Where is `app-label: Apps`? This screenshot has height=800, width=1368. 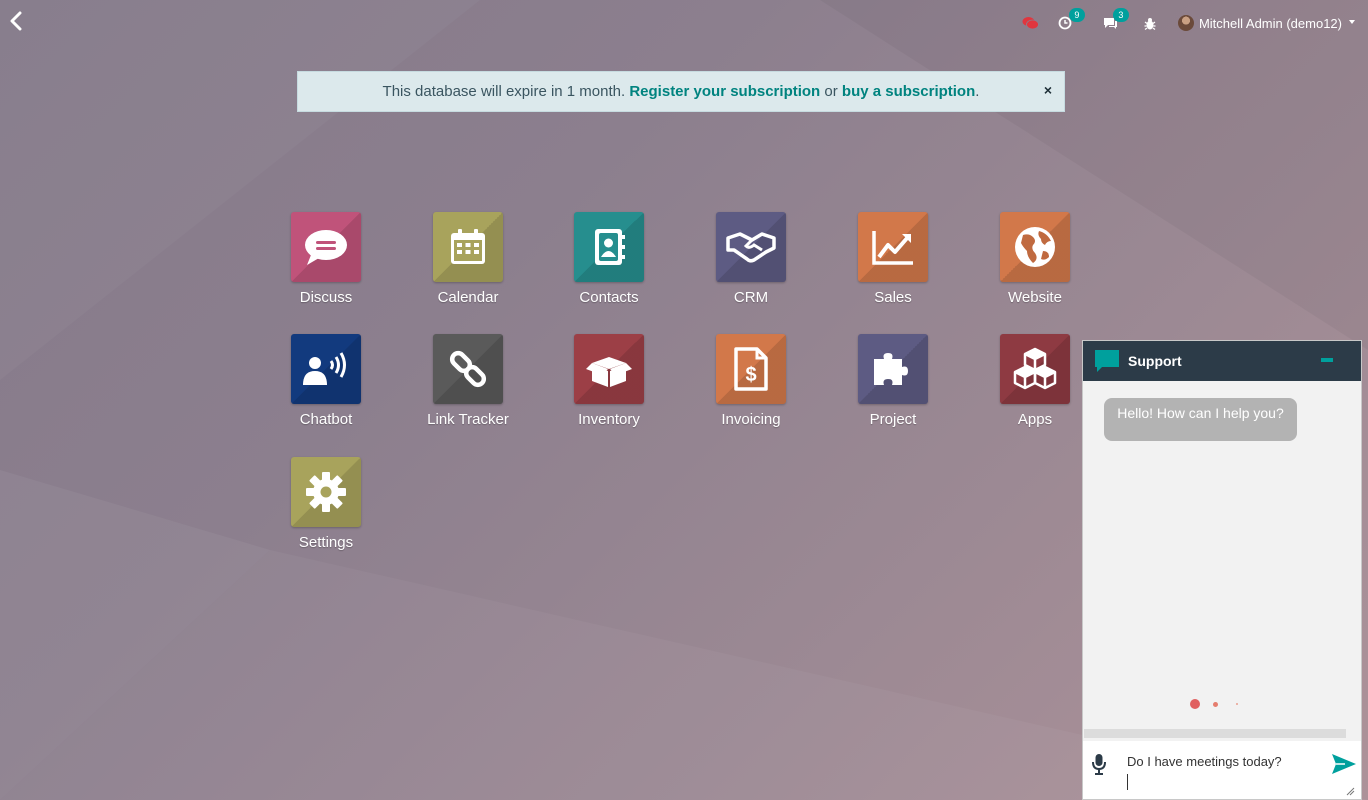 app-label: Apps is located at coordinates (1035, 419).